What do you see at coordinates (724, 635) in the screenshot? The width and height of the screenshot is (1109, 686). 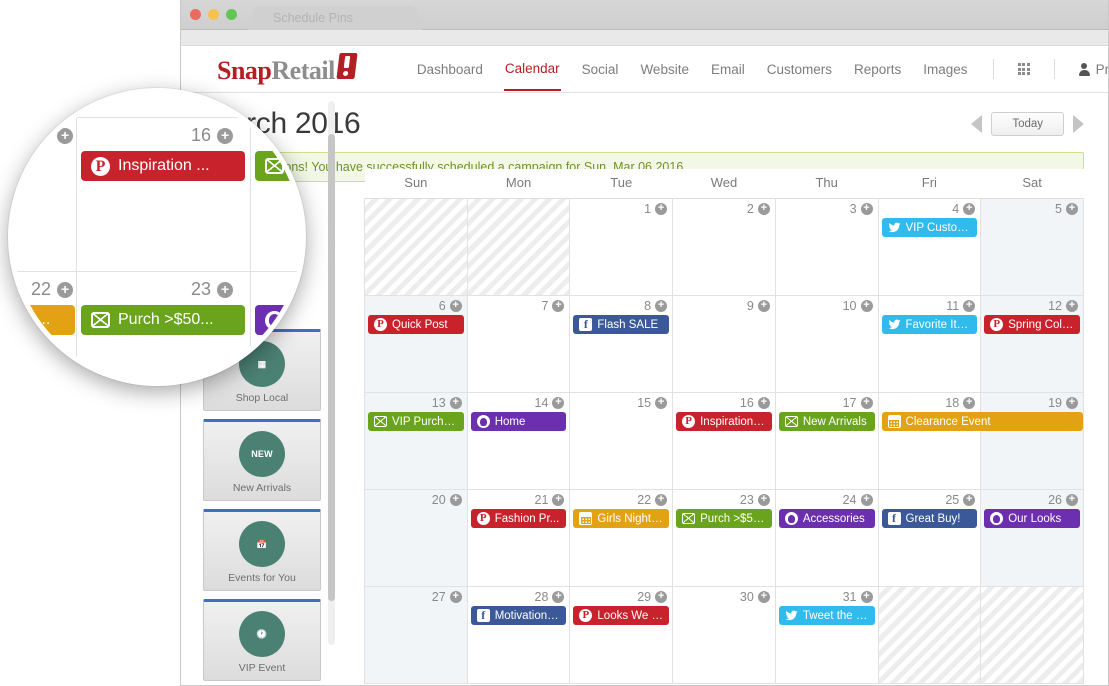 I see `calendar-day-cell: 30 +` at bounding box center [724, 635].